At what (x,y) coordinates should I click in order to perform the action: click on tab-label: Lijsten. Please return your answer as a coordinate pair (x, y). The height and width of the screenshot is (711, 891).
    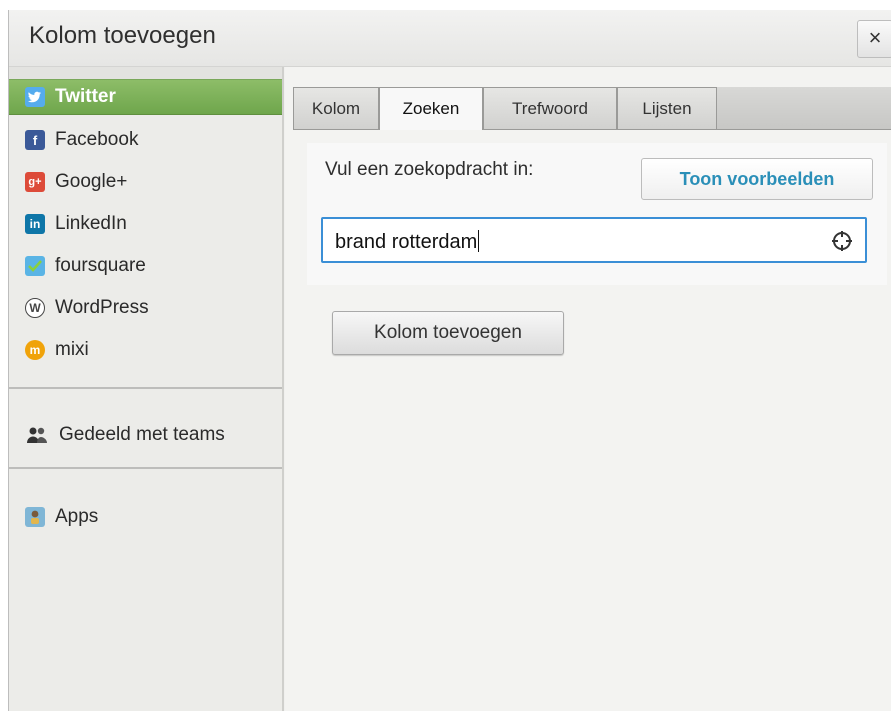
    Looking at the image, I should click on (667, 108).